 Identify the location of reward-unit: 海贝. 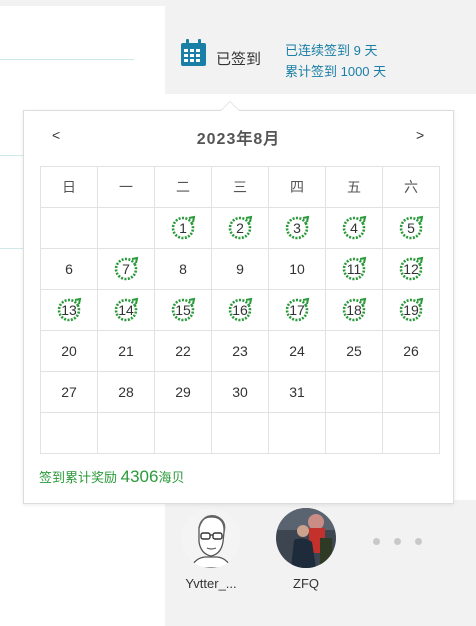
(171, 477).